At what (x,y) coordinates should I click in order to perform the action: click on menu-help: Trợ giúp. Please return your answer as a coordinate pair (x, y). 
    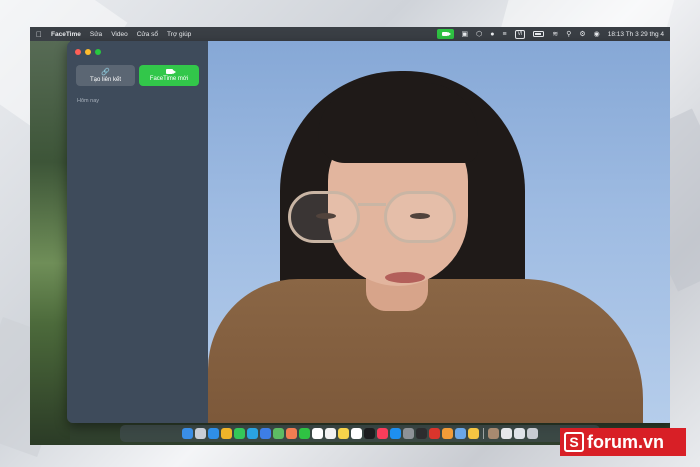
    Looking at the image, I should click on (179, 34).